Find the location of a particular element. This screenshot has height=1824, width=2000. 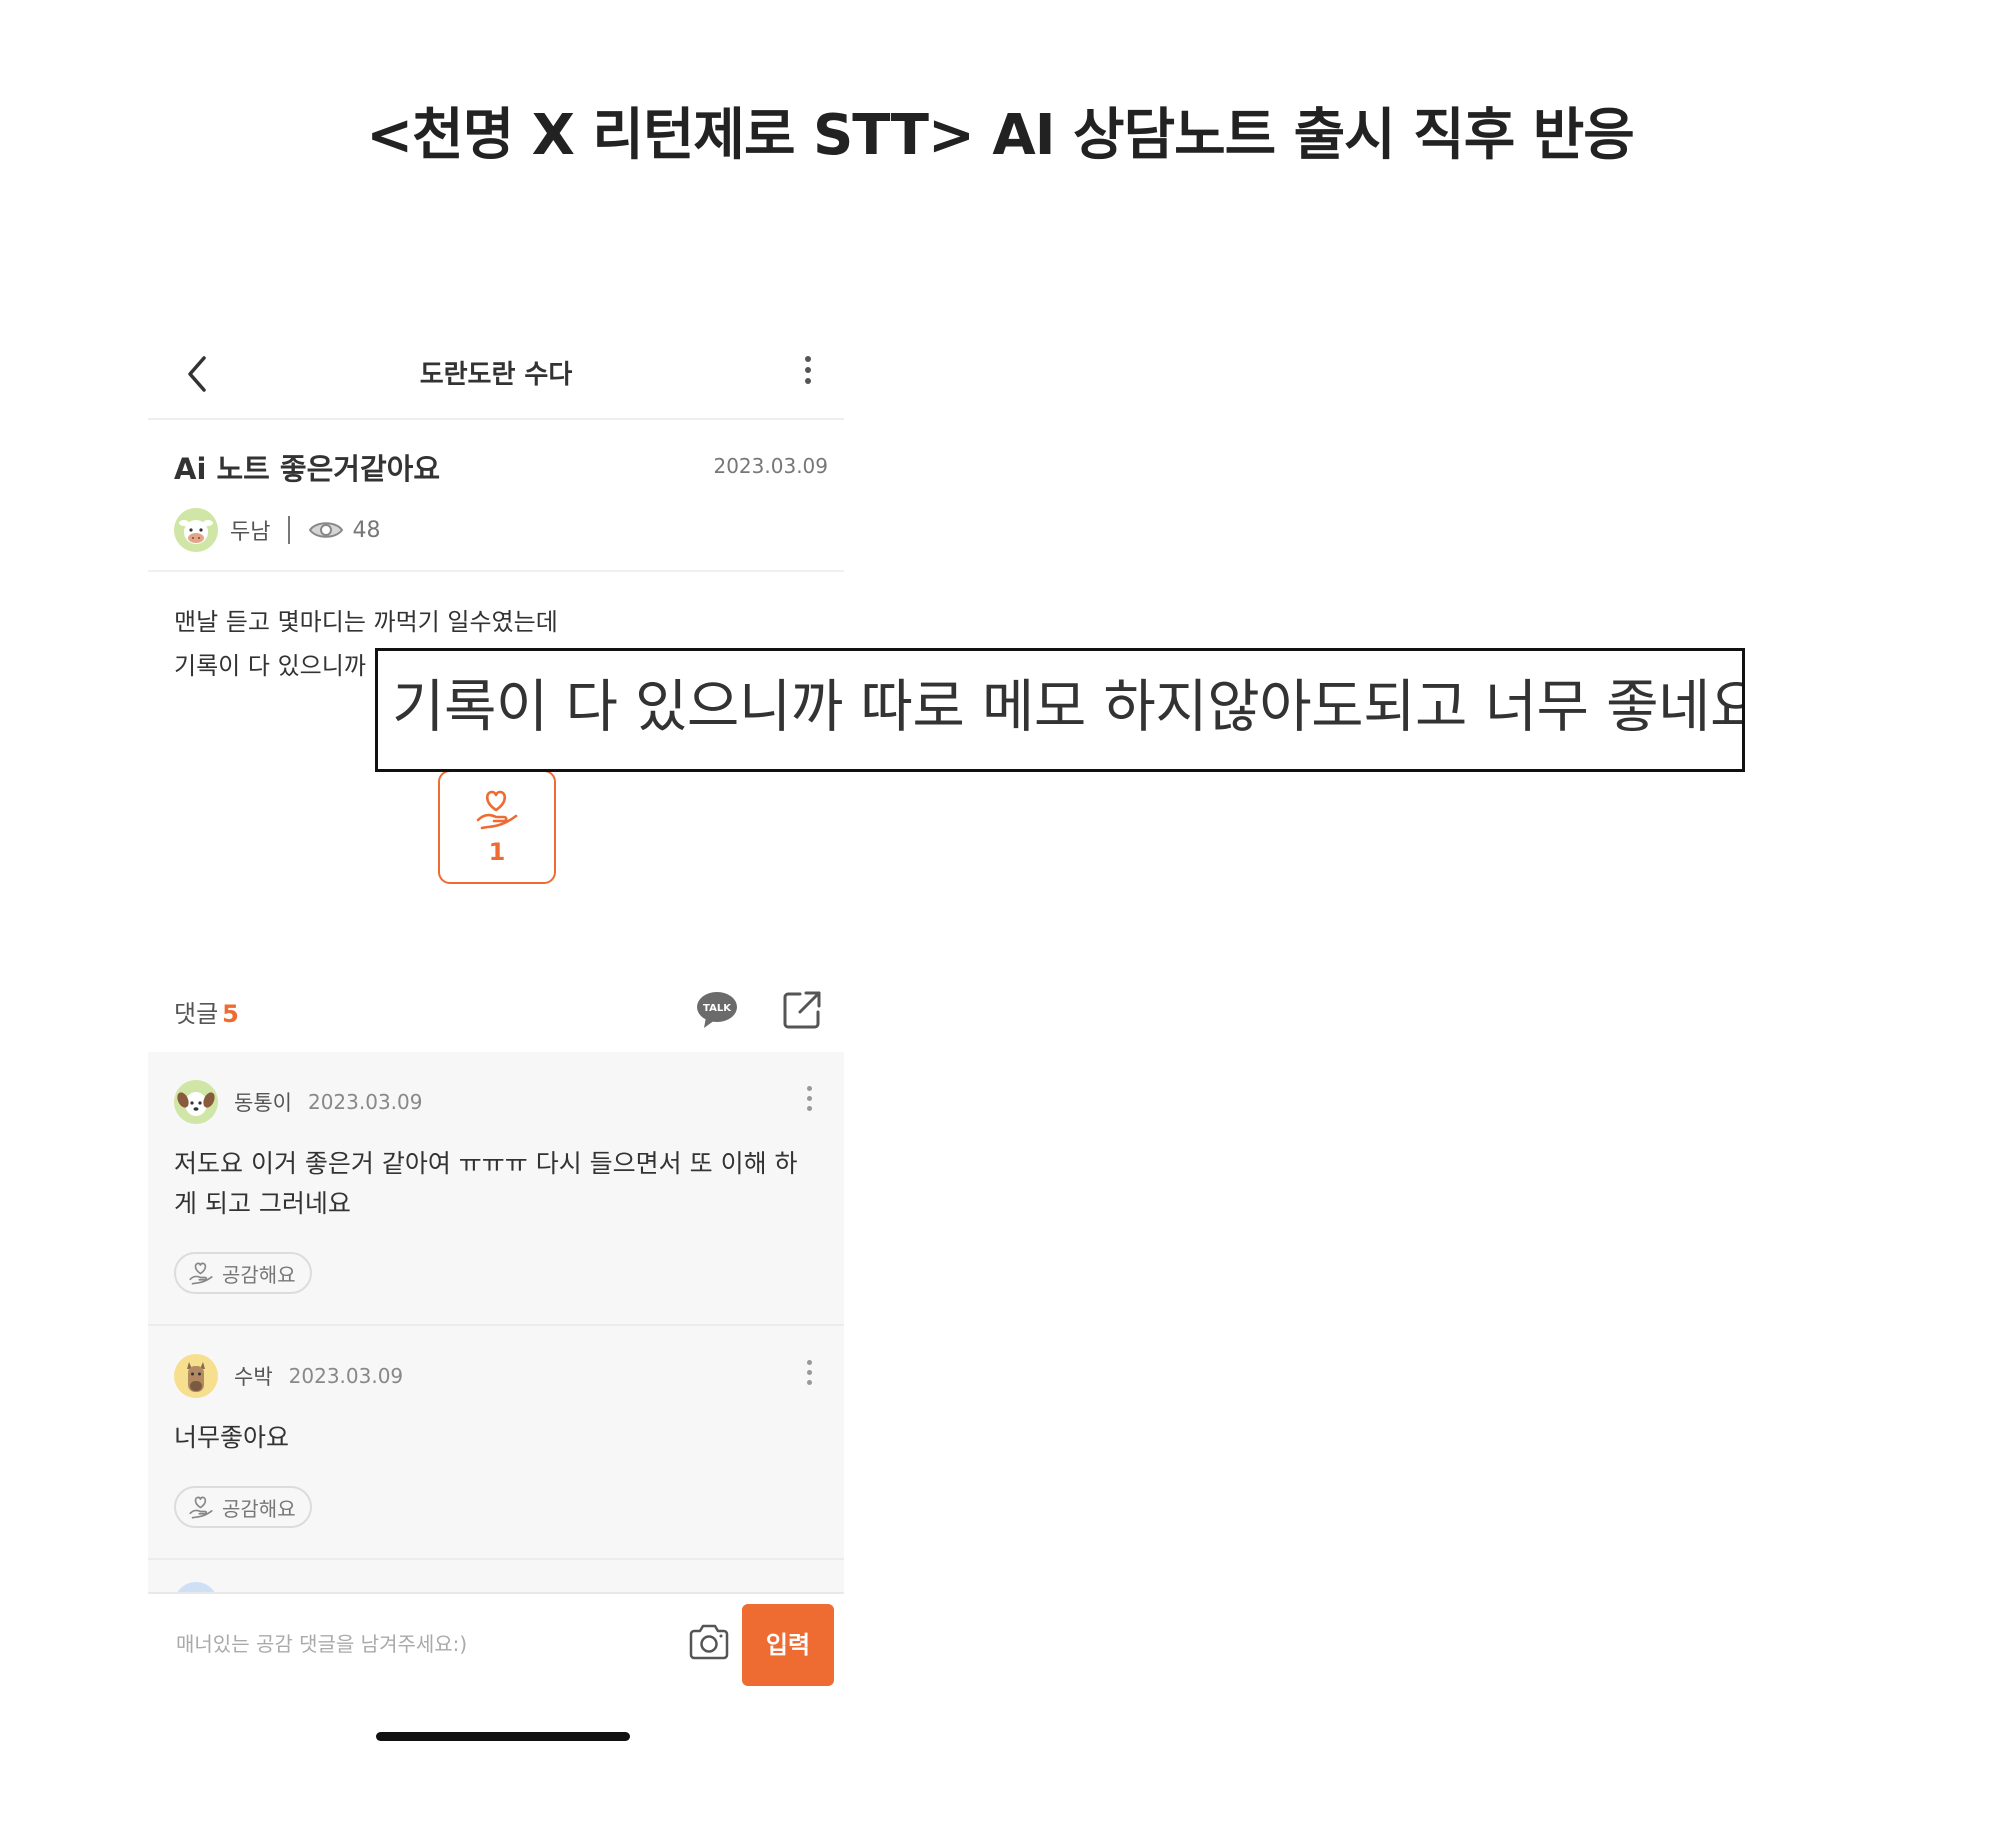

post-body-line: 맨날 듣고 몇마디는 까먹기 일수였는데 is located at coordinates (366, 622).